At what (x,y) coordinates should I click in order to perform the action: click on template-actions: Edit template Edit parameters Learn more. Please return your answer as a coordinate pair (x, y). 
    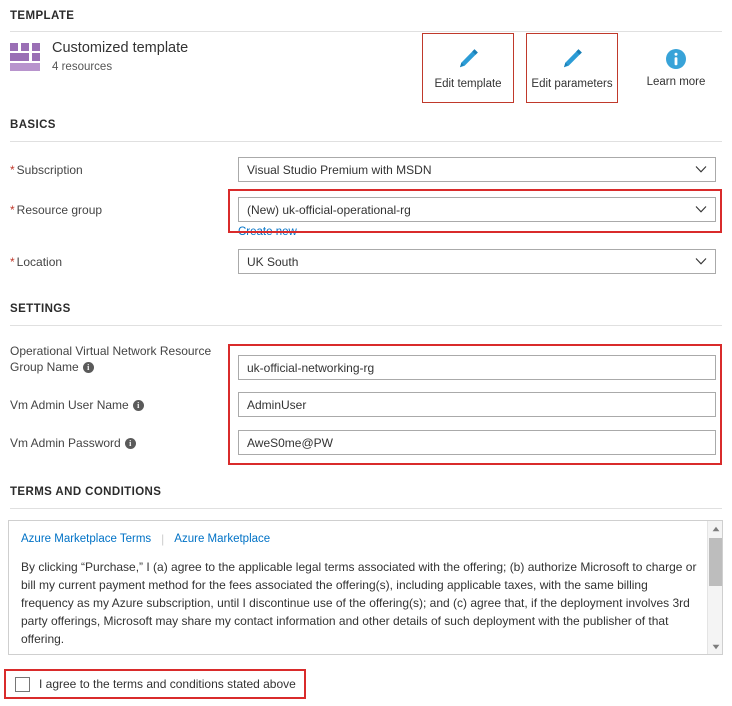
    Looking at the image, I should click on (572, 68).